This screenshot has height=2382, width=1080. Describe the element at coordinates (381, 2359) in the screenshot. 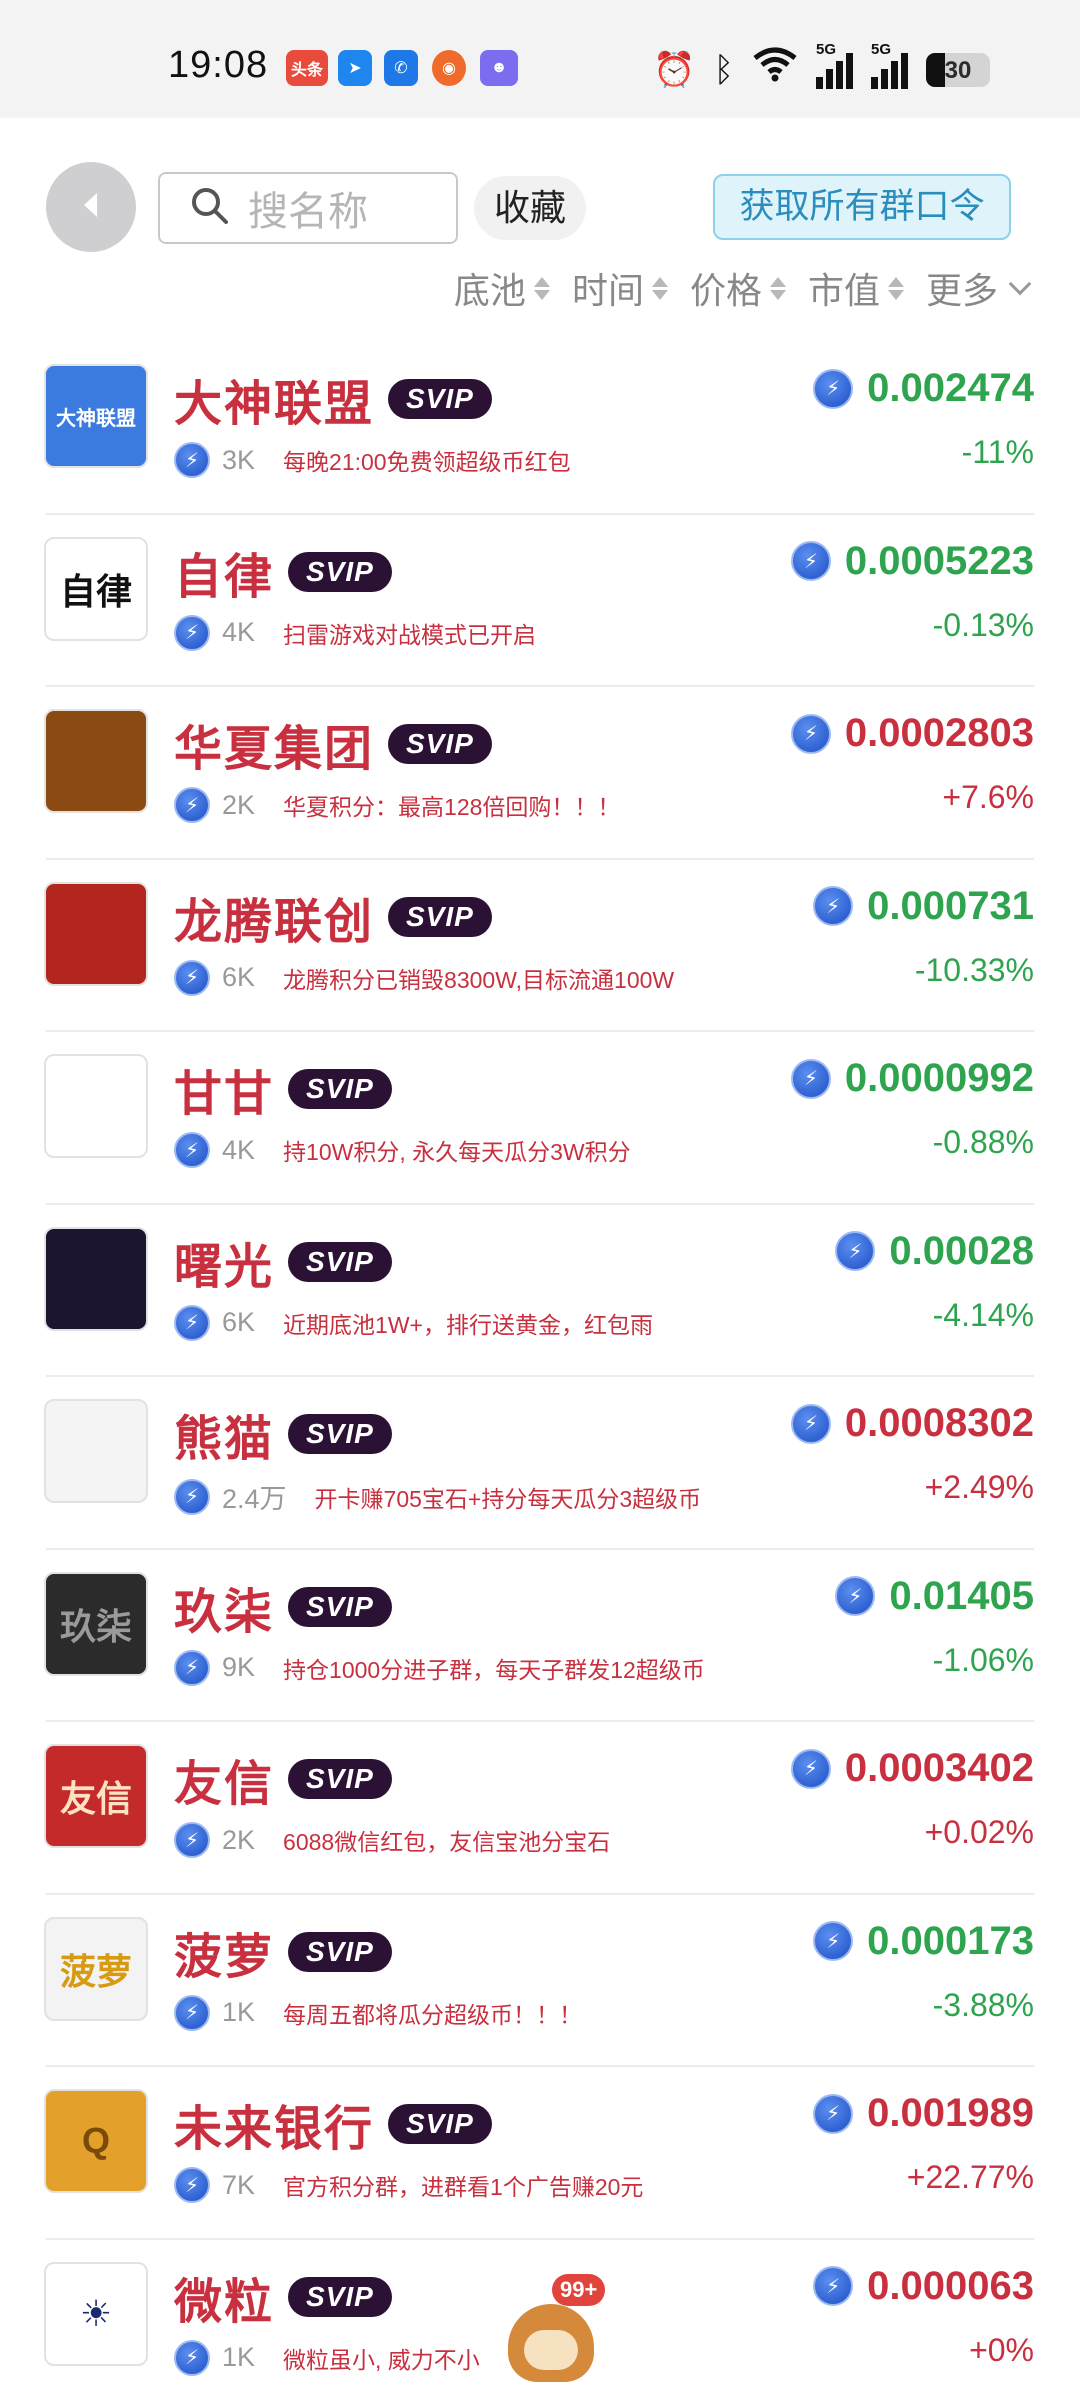

I see `group-description: 微粒虽小, 威力不小` at that location.